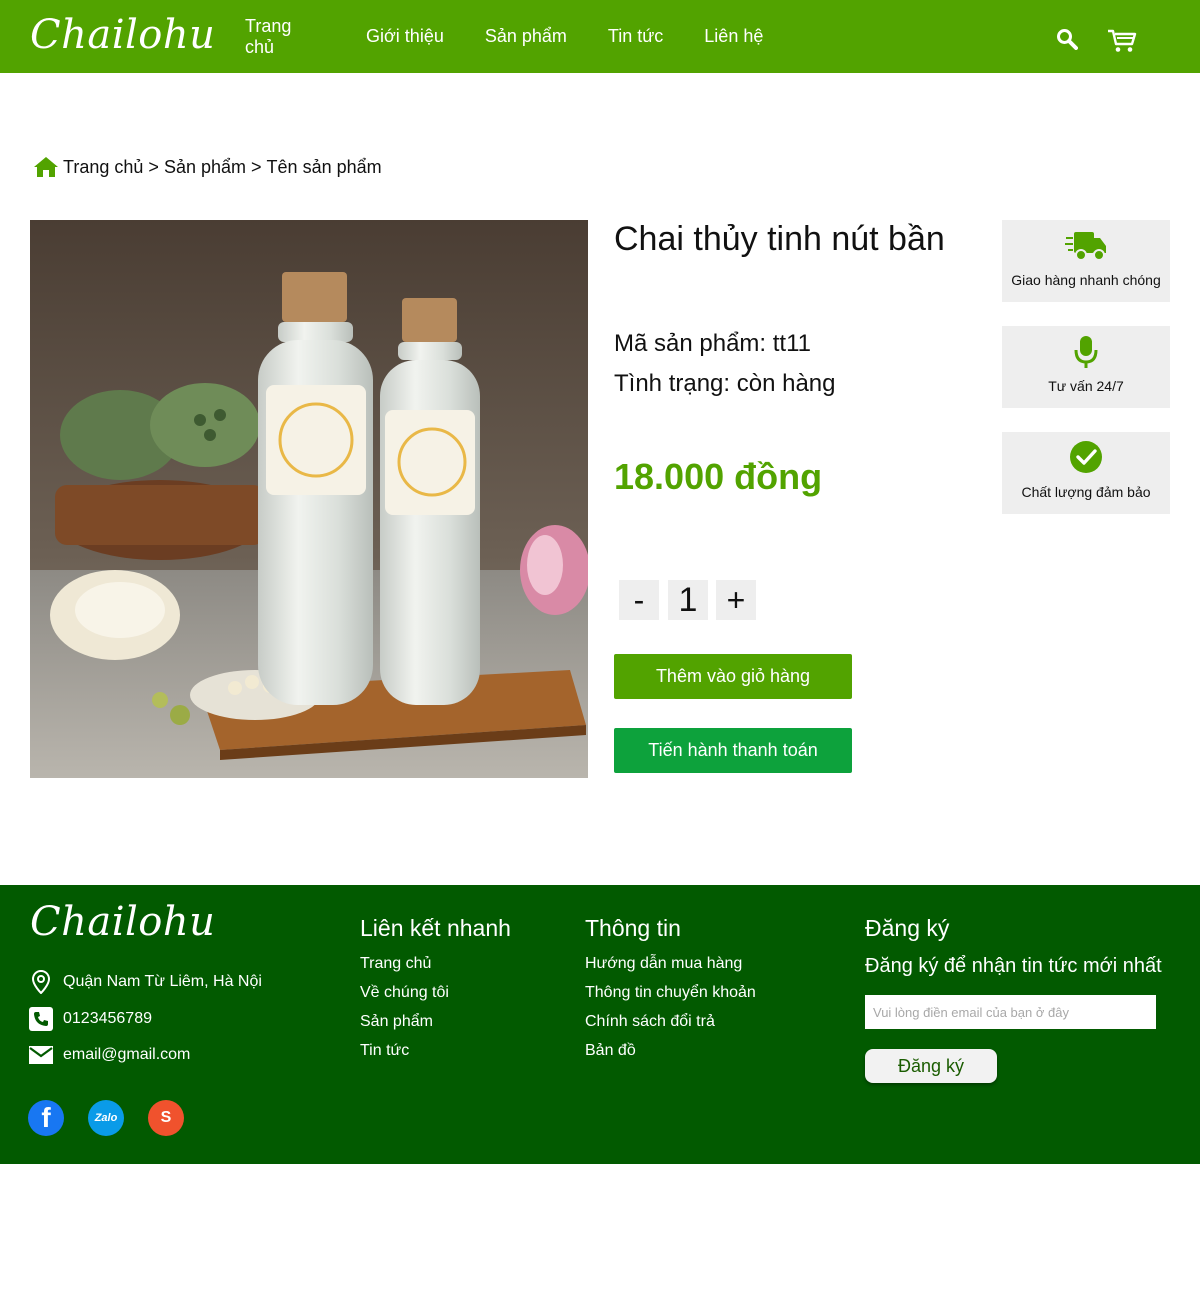 The width and height of the screenshot is (1200, 1309). I want to click on cart-icon, so click(1122, 43).